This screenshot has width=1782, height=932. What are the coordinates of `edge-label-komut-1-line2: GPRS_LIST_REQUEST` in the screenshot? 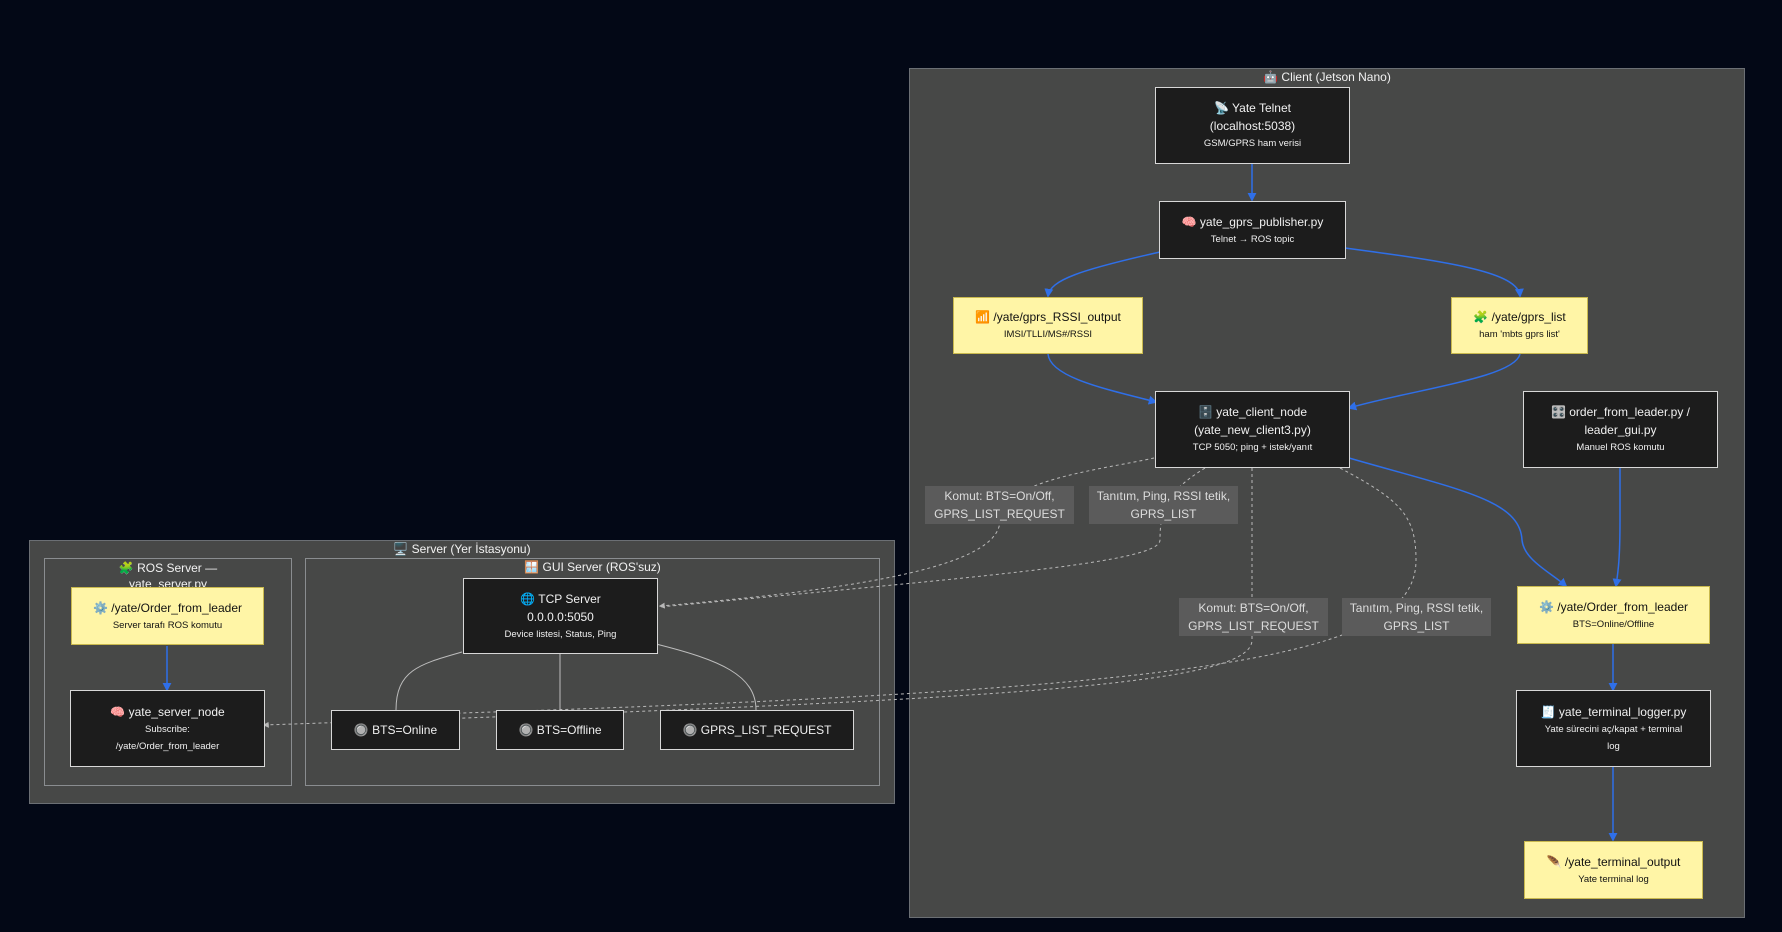 It's located at (999, 514).